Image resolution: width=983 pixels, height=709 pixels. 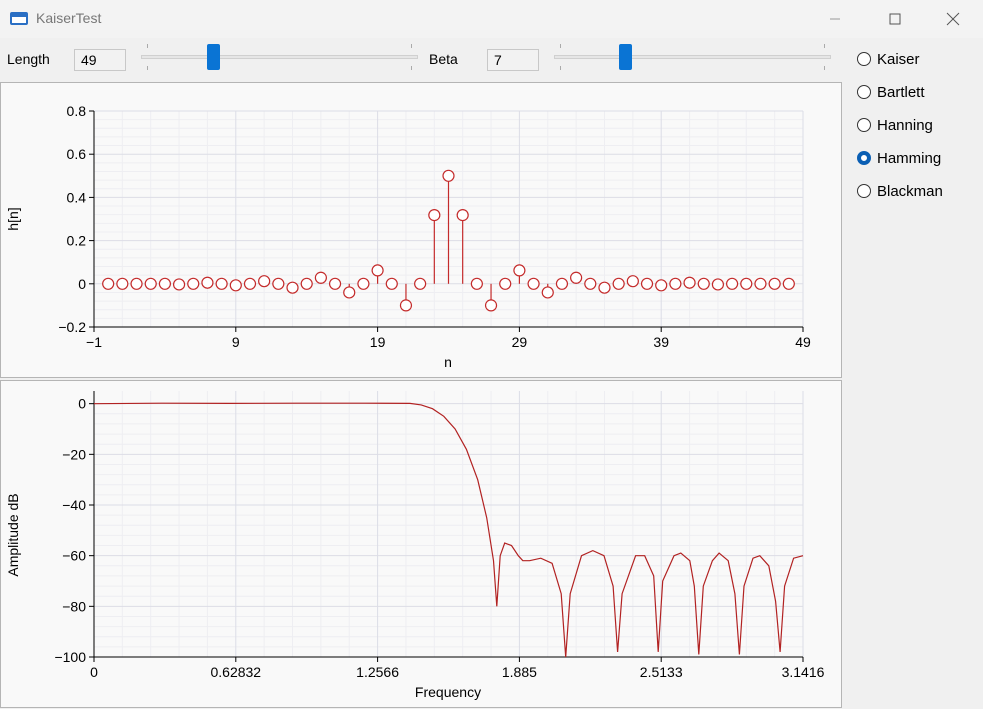 What do you see at coordinates (94, 342) in the screenshot?
I see `x-tick-label: −1` at bounding box center [94, 342].